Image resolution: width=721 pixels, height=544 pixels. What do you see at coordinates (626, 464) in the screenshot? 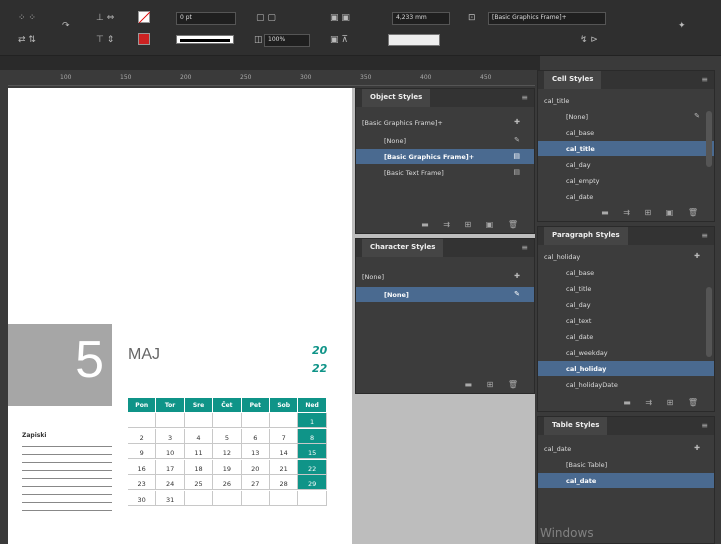
I see `style-item: [Basic Table]` at bounding box center [626, 464].